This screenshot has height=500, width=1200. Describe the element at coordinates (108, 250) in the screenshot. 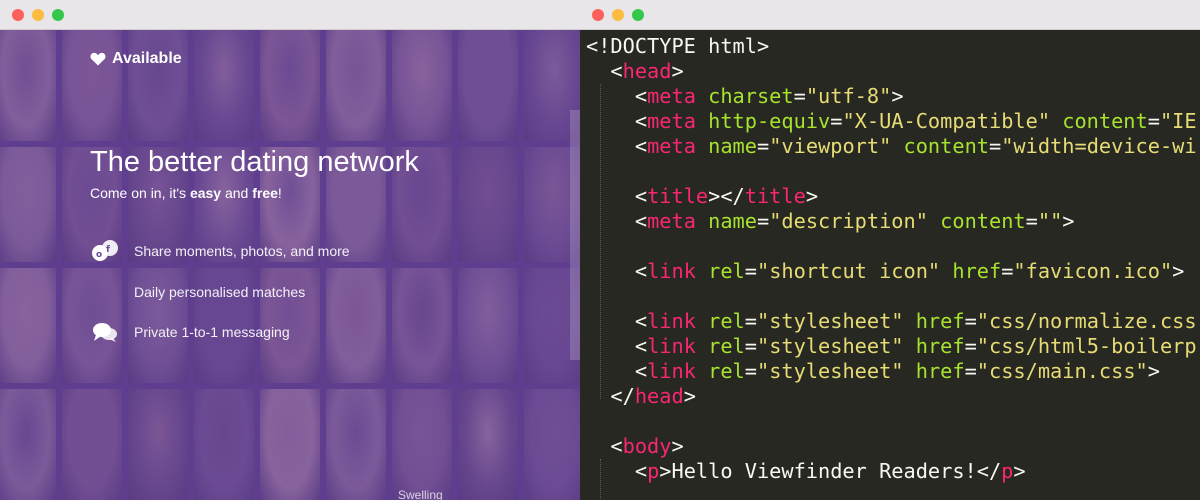

I see `svg-text: f` at that location.